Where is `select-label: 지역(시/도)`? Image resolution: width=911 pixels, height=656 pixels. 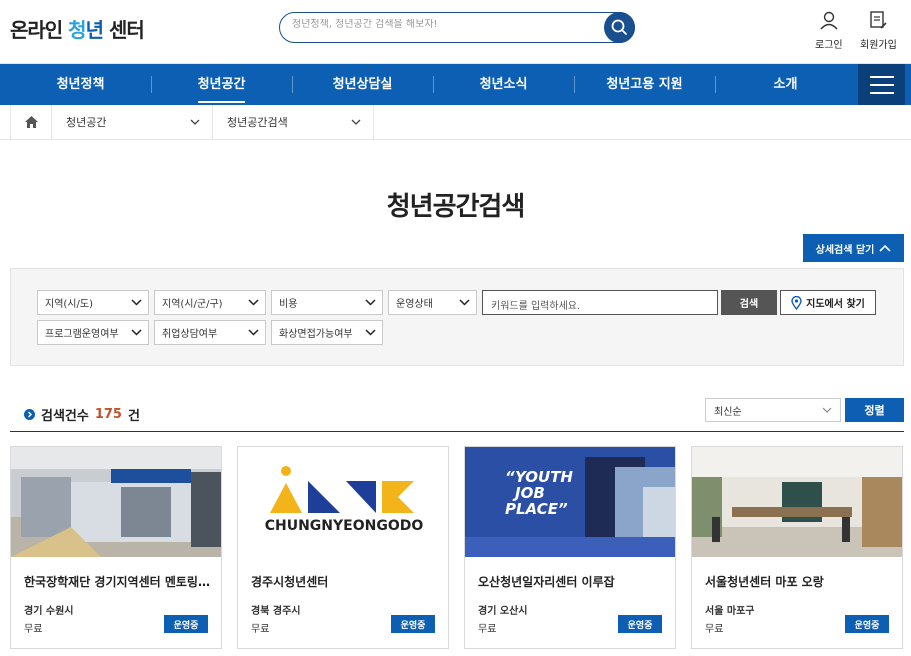 select-label: 지역(시/도) is located at coordinates (69, 304).